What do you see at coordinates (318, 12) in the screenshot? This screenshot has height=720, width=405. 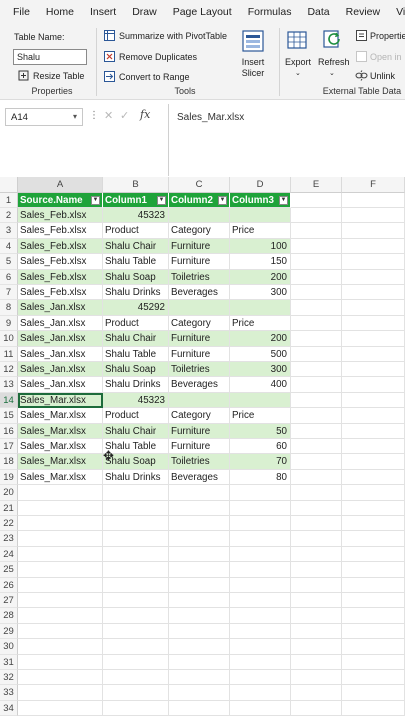 I see `menu-data: Data` at bounding box center [318, 12].